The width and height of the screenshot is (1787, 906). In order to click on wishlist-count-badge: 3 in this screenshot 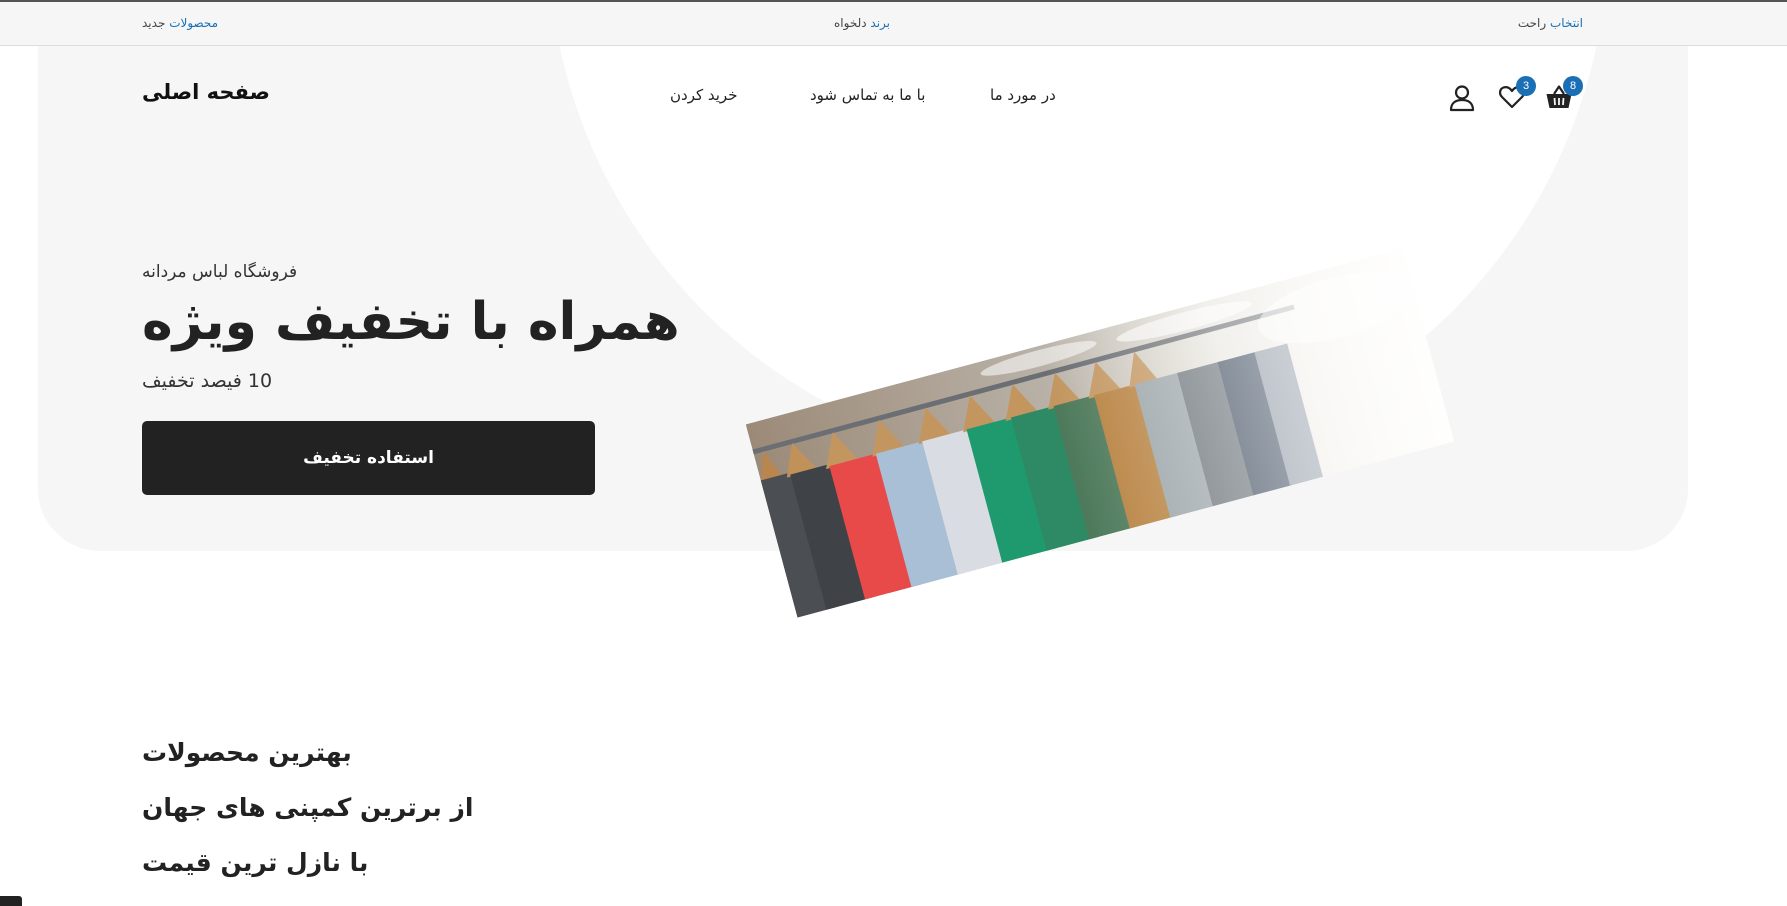, I will do `click(1526, 86)`.